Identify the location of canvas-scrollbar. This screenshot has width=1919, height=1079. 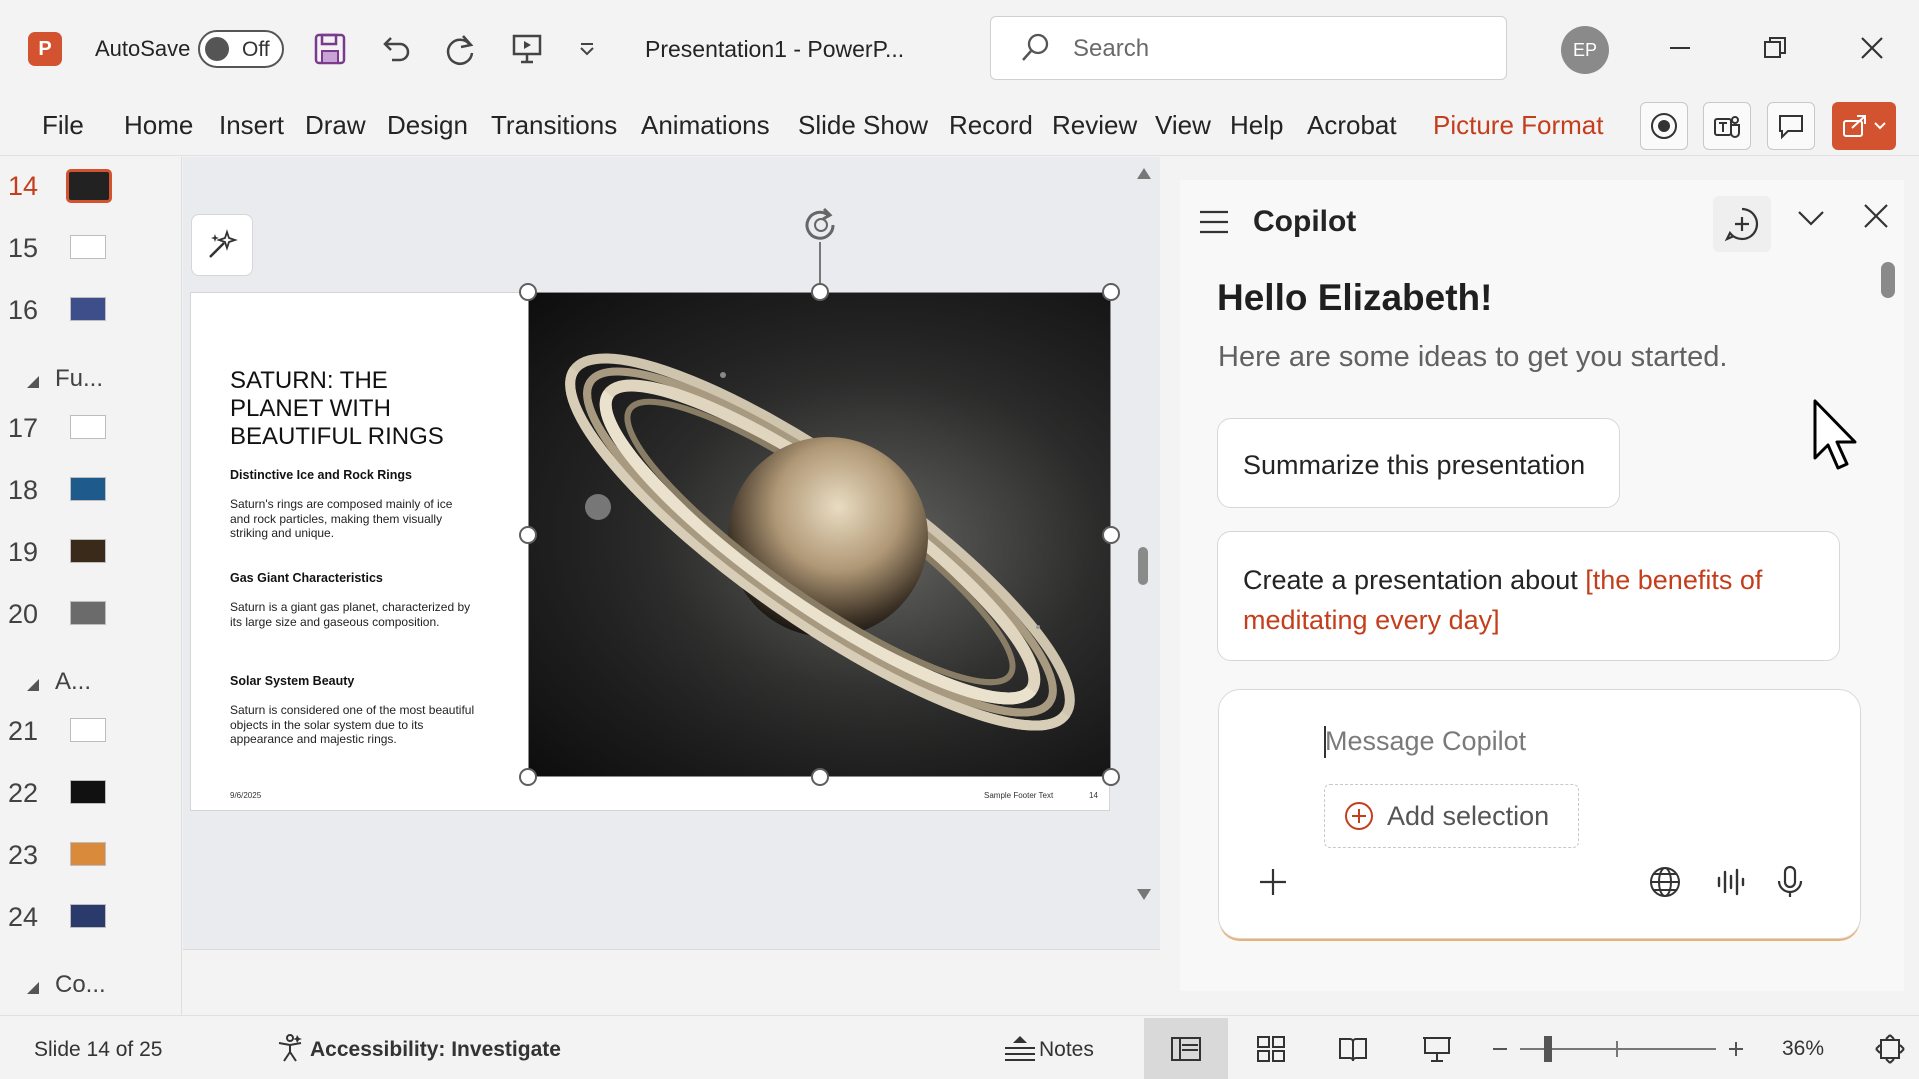
(1144, 535).